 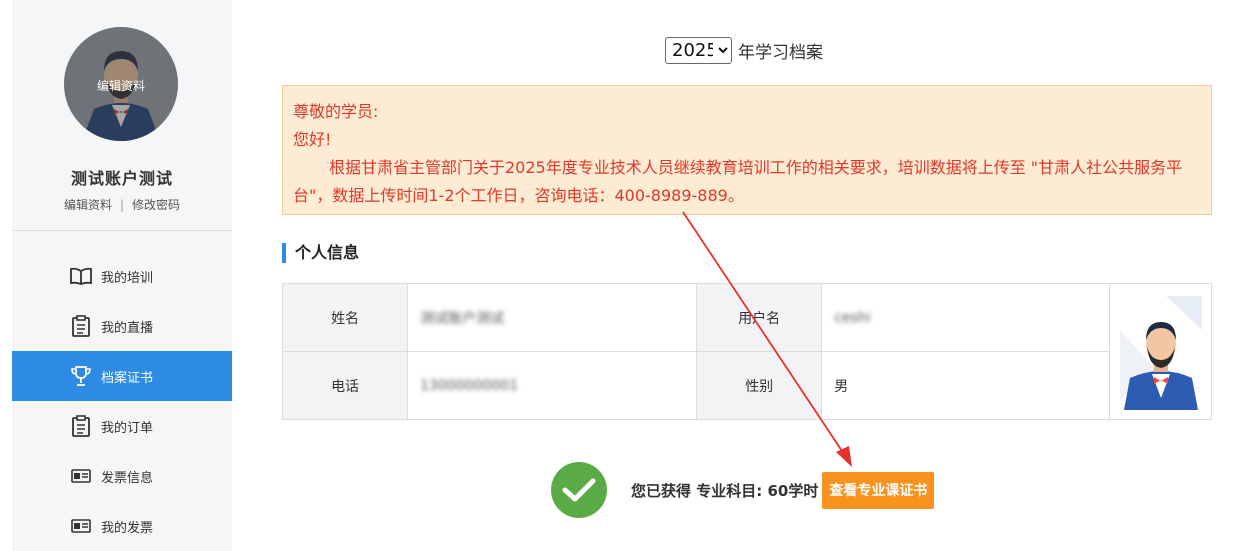 What do you see at coordinates (725, 490) in the screenshot?
I see `achievement-text: 您已获得 专业科目: 60学时` at bounding box center [725, 490].